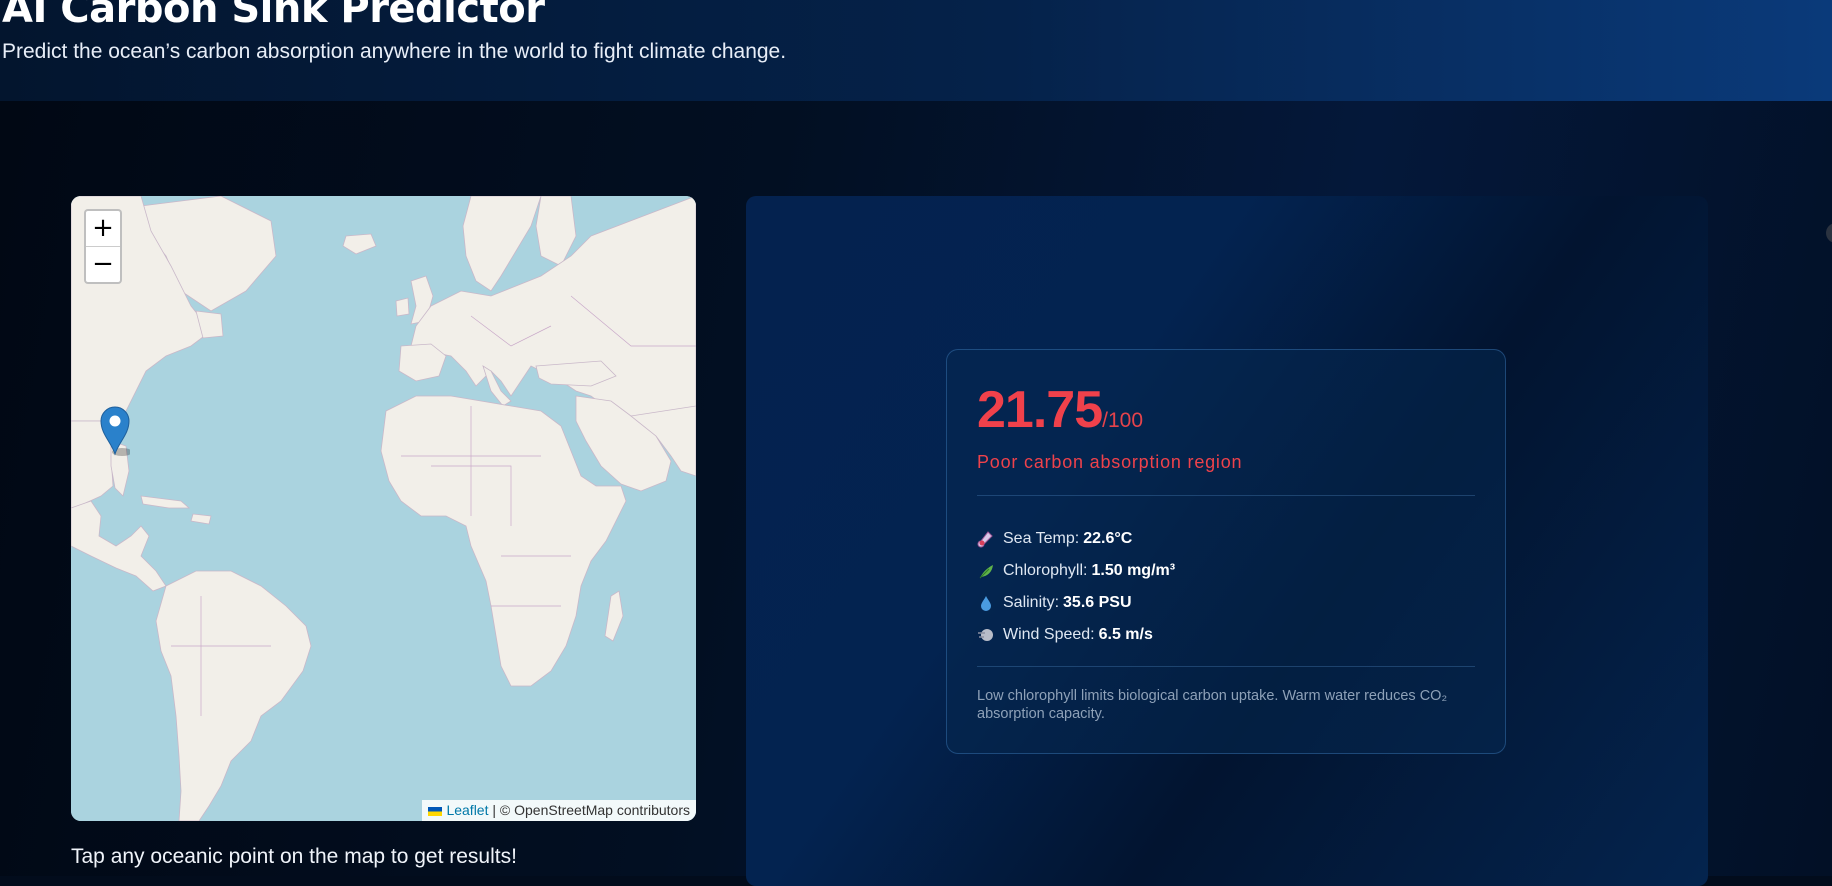  I want to click on leaf-icon, so click(986, 572).